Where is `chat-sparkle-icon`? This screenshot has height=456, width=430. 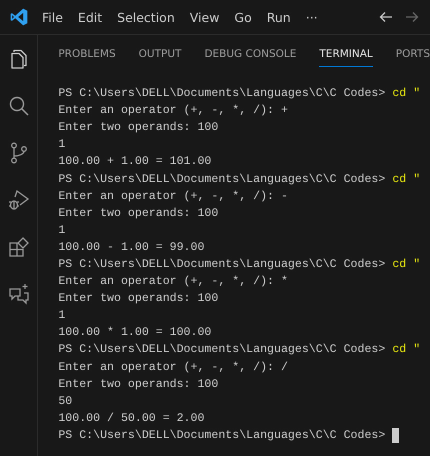
chat-sparkle-icon is located at coordinates (18, 294).